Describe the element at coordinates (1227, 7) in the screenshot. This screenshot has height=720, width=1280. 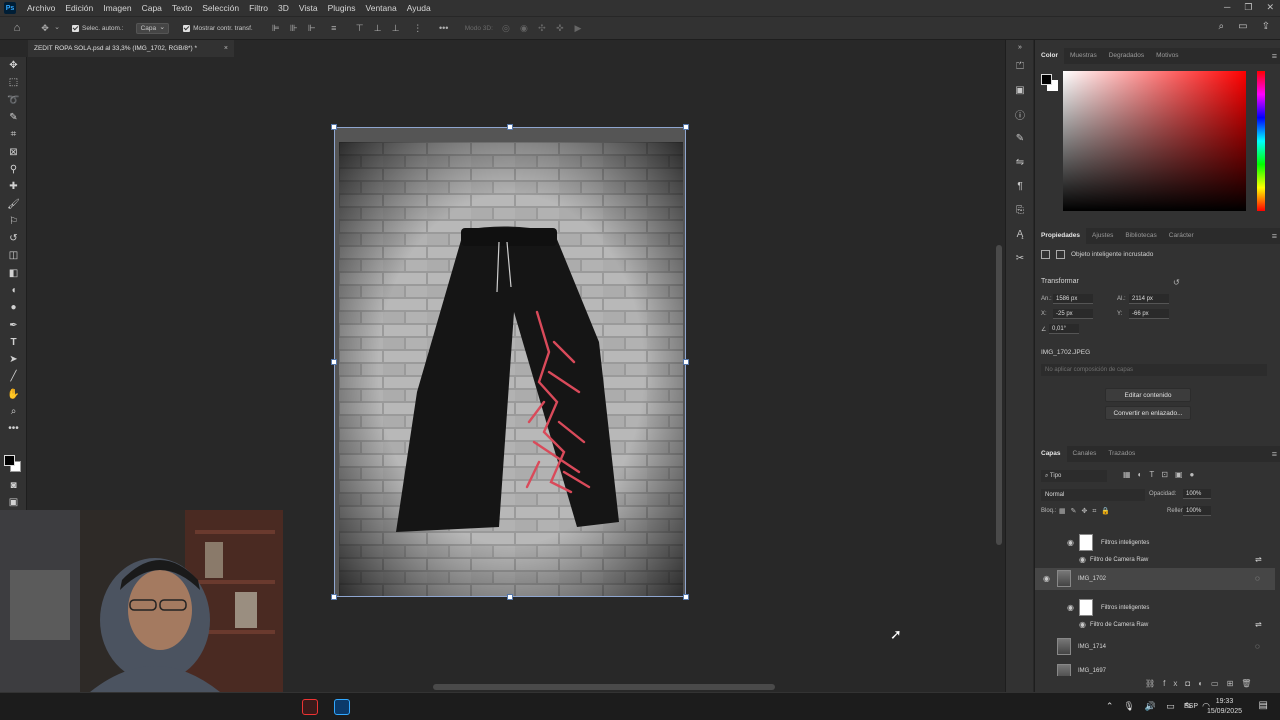
I see `minimize-icon: ─` at that location.